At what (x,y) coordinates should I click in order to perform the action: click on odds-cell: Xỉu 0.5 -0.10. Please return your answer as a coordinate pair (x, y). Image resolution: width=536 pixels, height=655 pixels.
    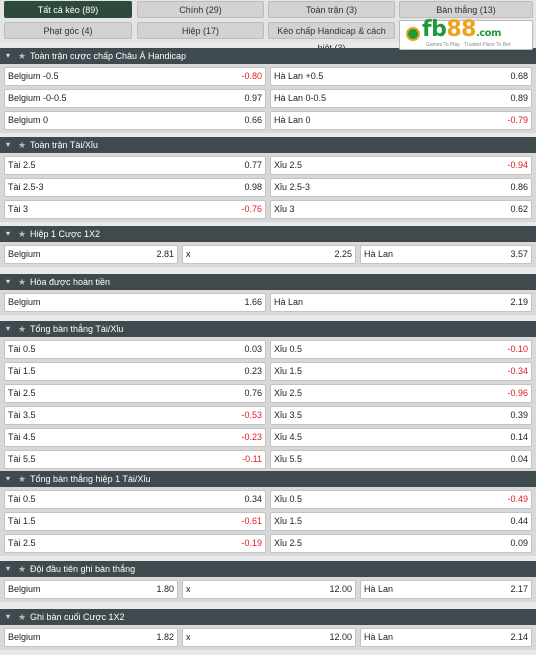
    Looking at the image, I should click on (401, 349).